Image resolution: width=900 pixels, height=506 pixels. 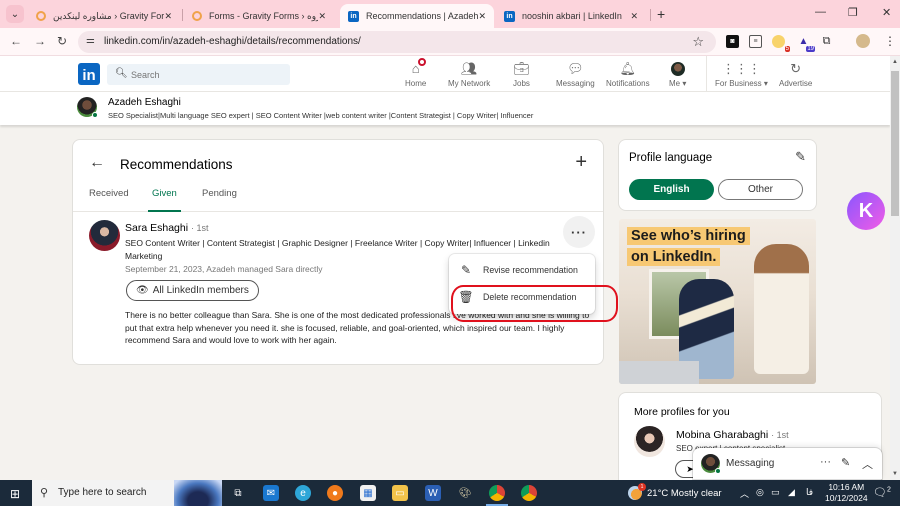 What do you see at coordinates (717, 301) in the screenshot?
I see `hiring-ad-banner: See who’s hiring on LinkedIn.` at bounding box center [717, 301].